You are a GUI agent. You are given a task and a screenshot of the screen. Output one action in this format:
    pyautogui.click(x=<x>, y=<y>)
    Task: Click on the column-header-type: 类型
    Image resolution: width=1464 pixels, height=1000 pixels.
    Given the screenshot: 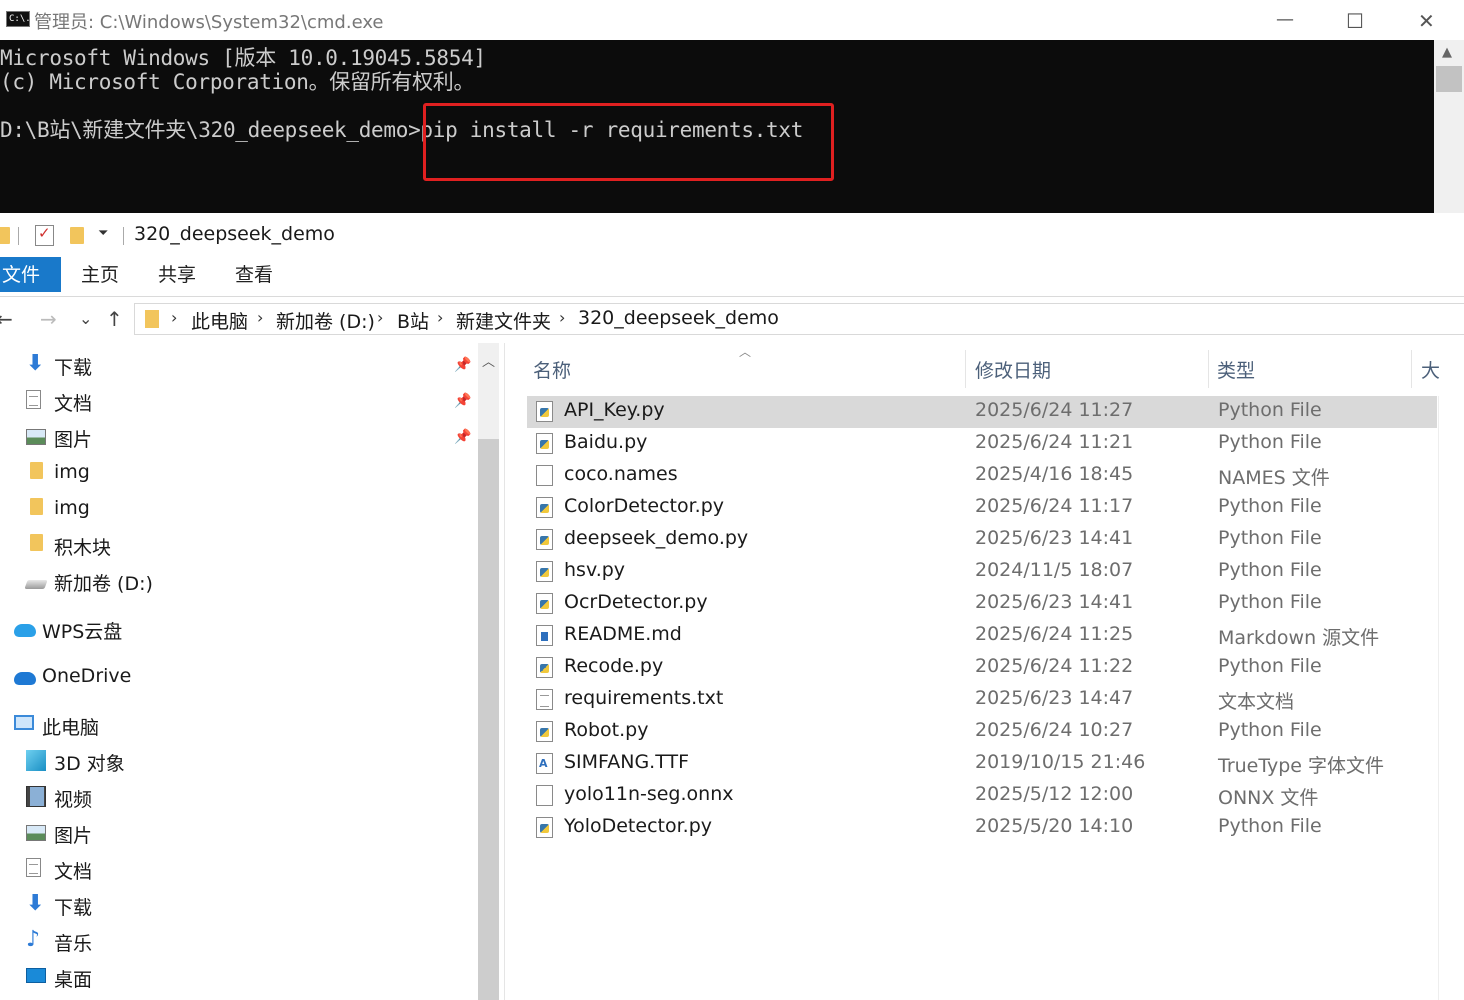 What is the action you would take?
    pyautogui.click(x=1236, y=369)
    